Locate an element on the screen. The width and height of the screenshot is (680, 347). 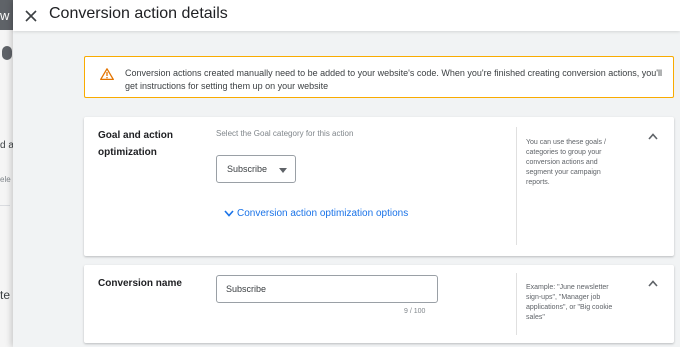
goal-category-helper: Select the Goal category for this action is located at coordinates (285, 133).